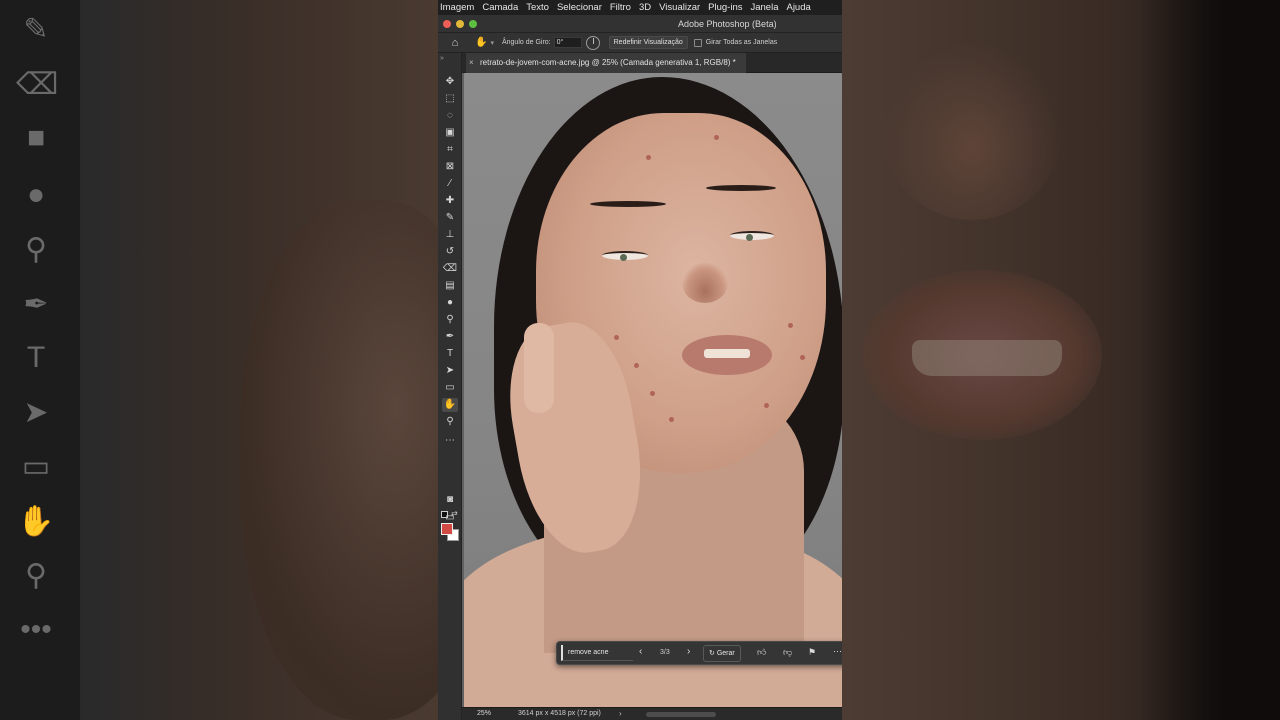  Describe the element at coordinates (473, 24) in the screenshot. I see `zoom-window-button` at that location.